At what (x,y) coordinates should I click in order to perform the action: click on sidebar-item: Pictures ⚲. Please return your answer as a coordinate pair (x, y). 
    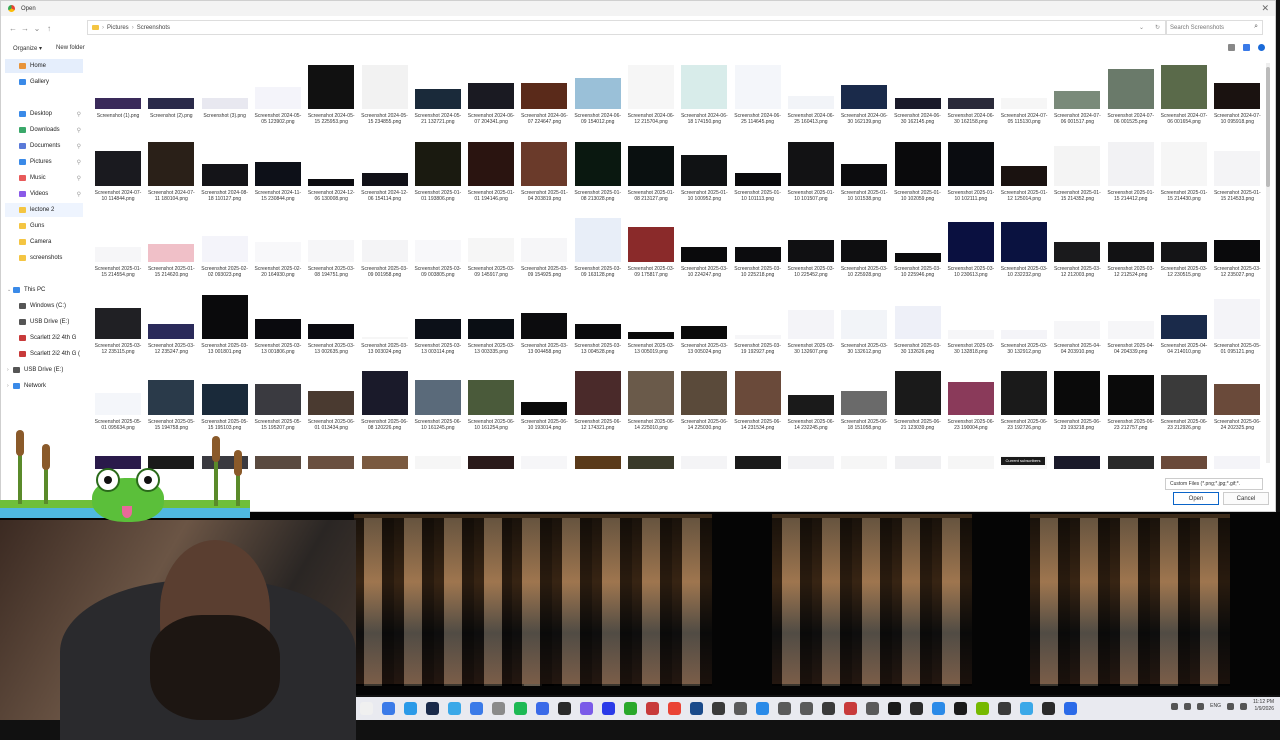
    Looking at the image, I should click on (44, 162).